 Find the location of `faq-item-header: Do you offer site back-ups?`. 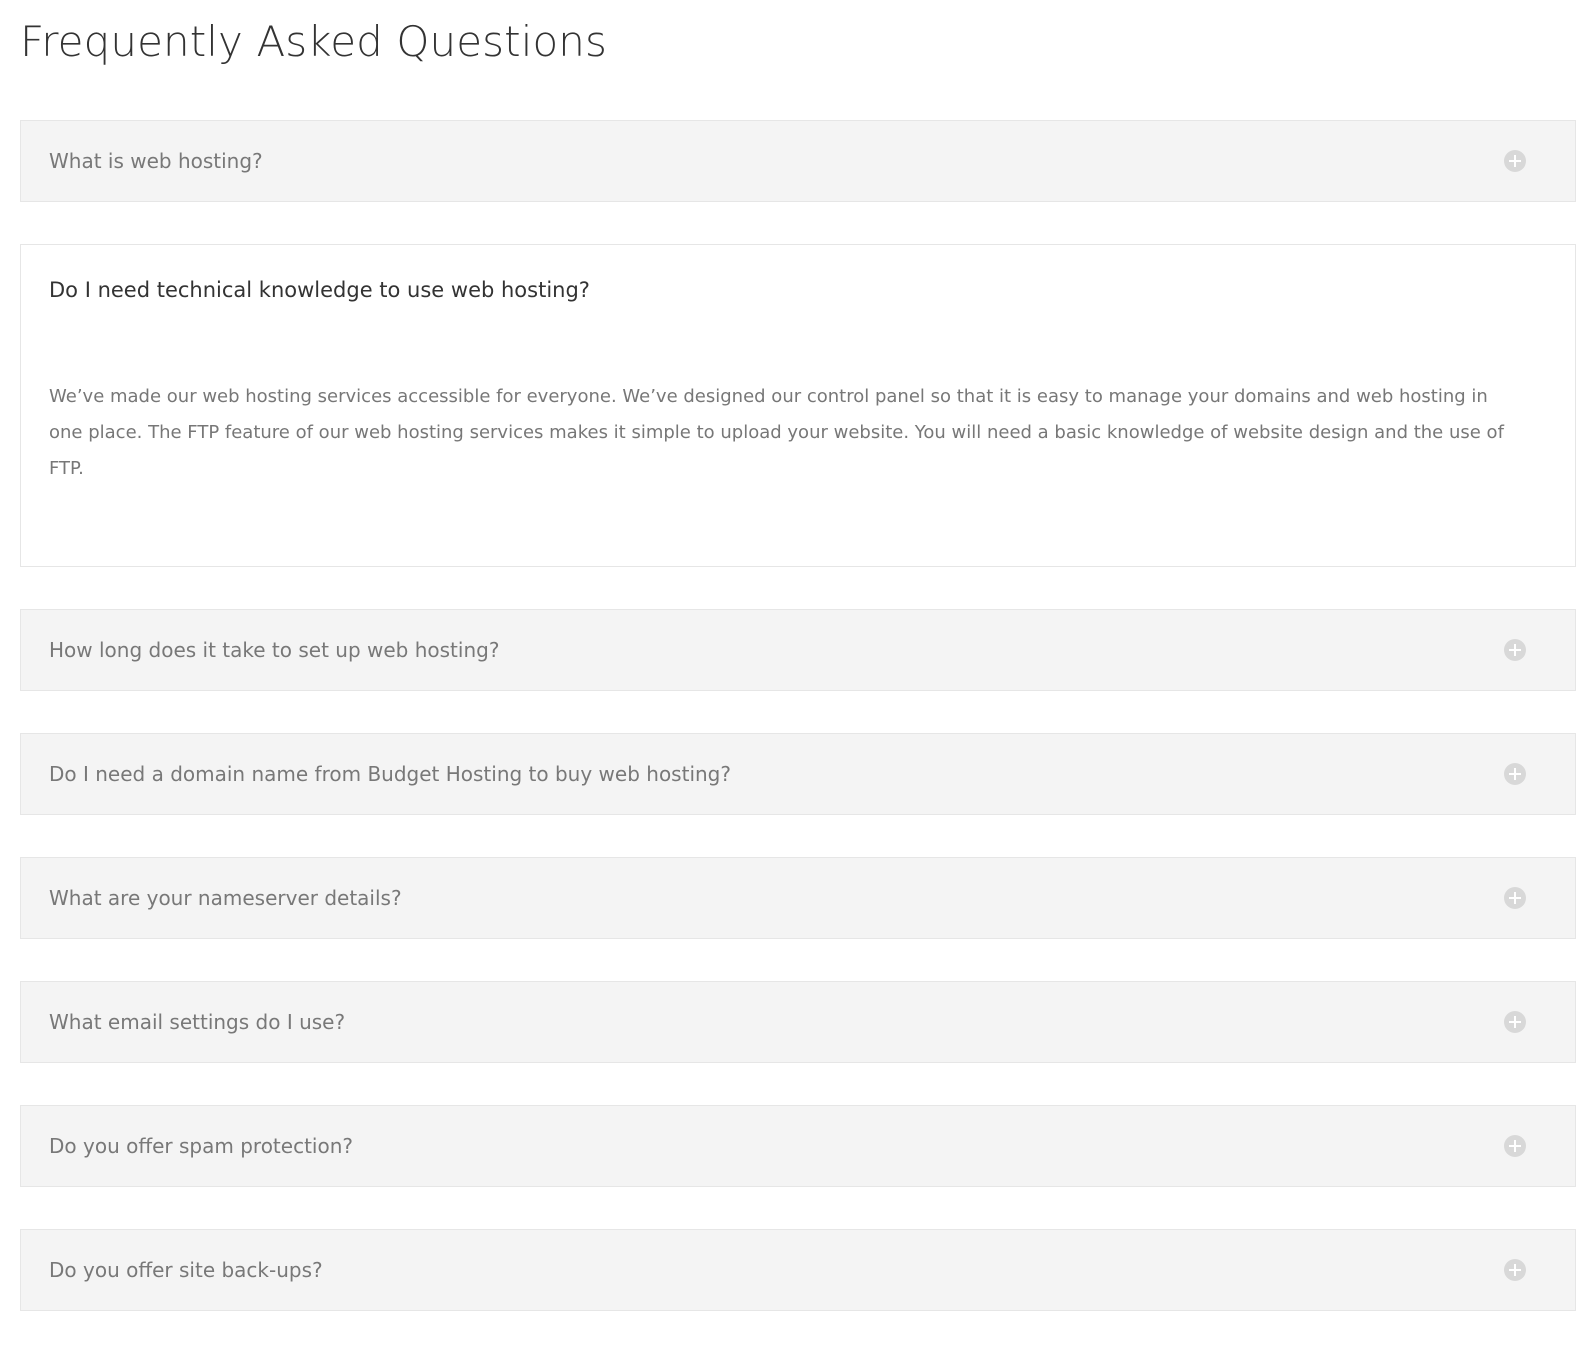

faq-item-header: Do you offer site back-ups? is located at coordinates (798, 1270).